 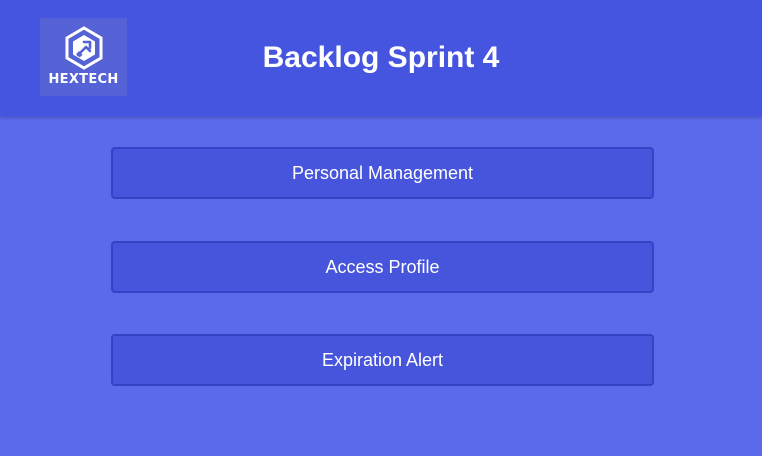 What do you see at coordinates (382, 267) in the screenshot?
I see `access-profile-button: Access Profile` at bounding box center [382, 267].